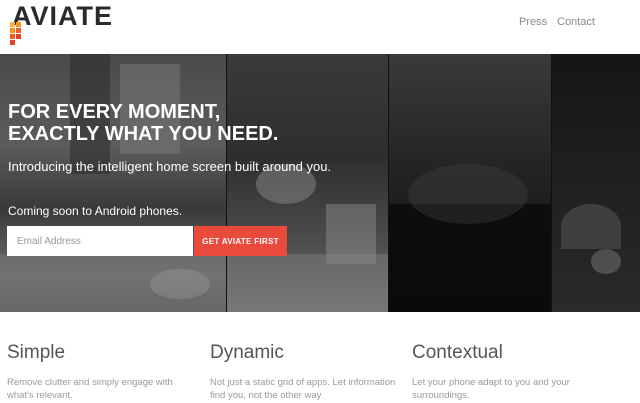 The width and height of the screenshot is (640, 403). Describe the element at coordinates (576, 22) in the screenshot. I see `nav-contact-link: Contact` at that location.